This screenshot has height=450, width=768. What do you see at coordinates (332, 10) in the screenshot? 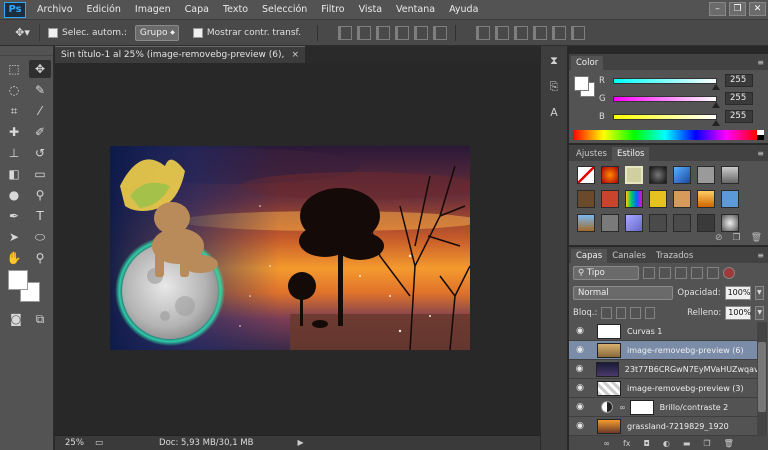
I see `menu-filtro: Filtro` at bounding box center [332, 10].